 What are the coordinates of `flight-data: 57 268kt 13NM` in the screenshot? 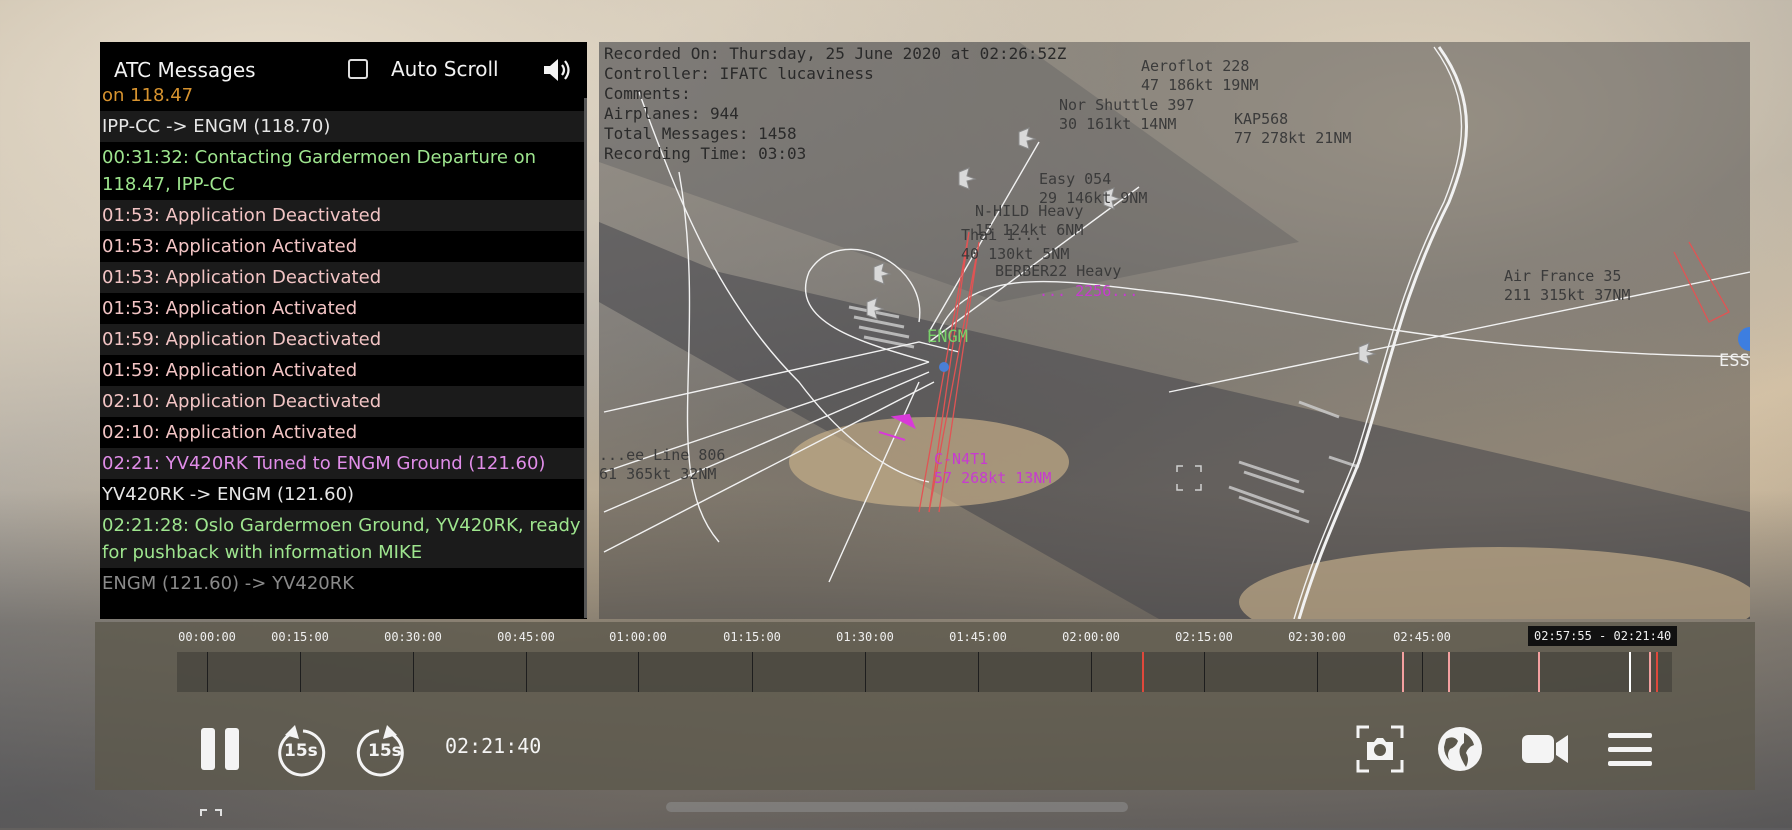 It's located at (993, 478).